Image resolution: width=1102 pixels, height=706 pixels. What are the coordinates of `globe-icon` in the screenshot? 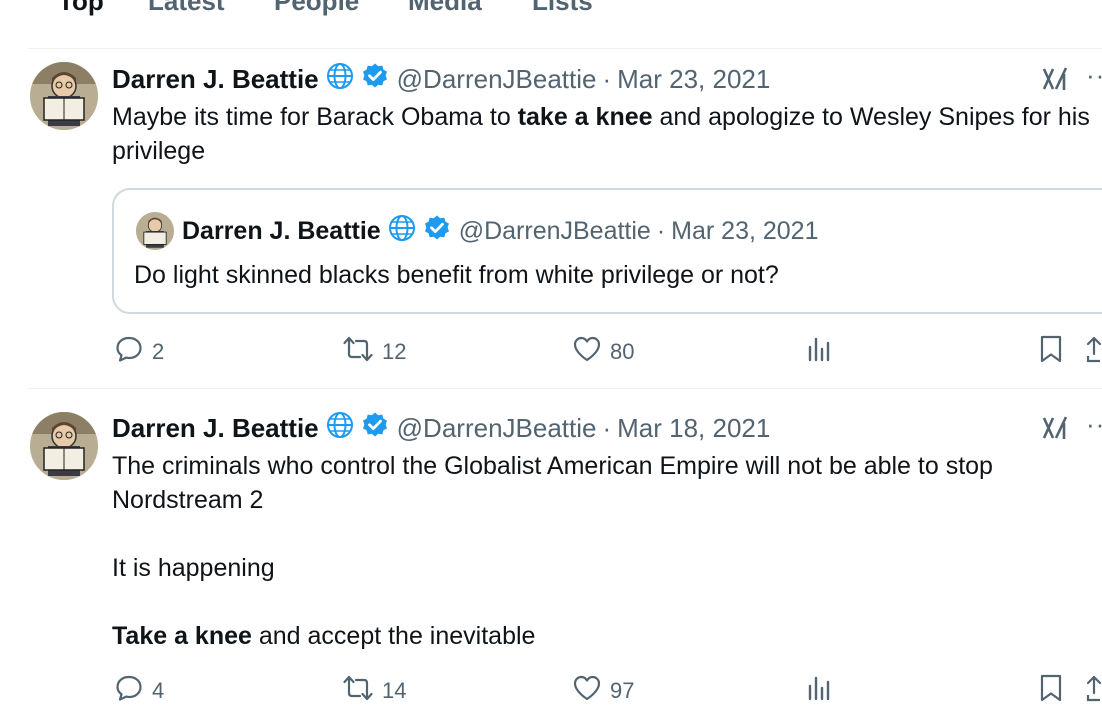 It's located at (340, 428).